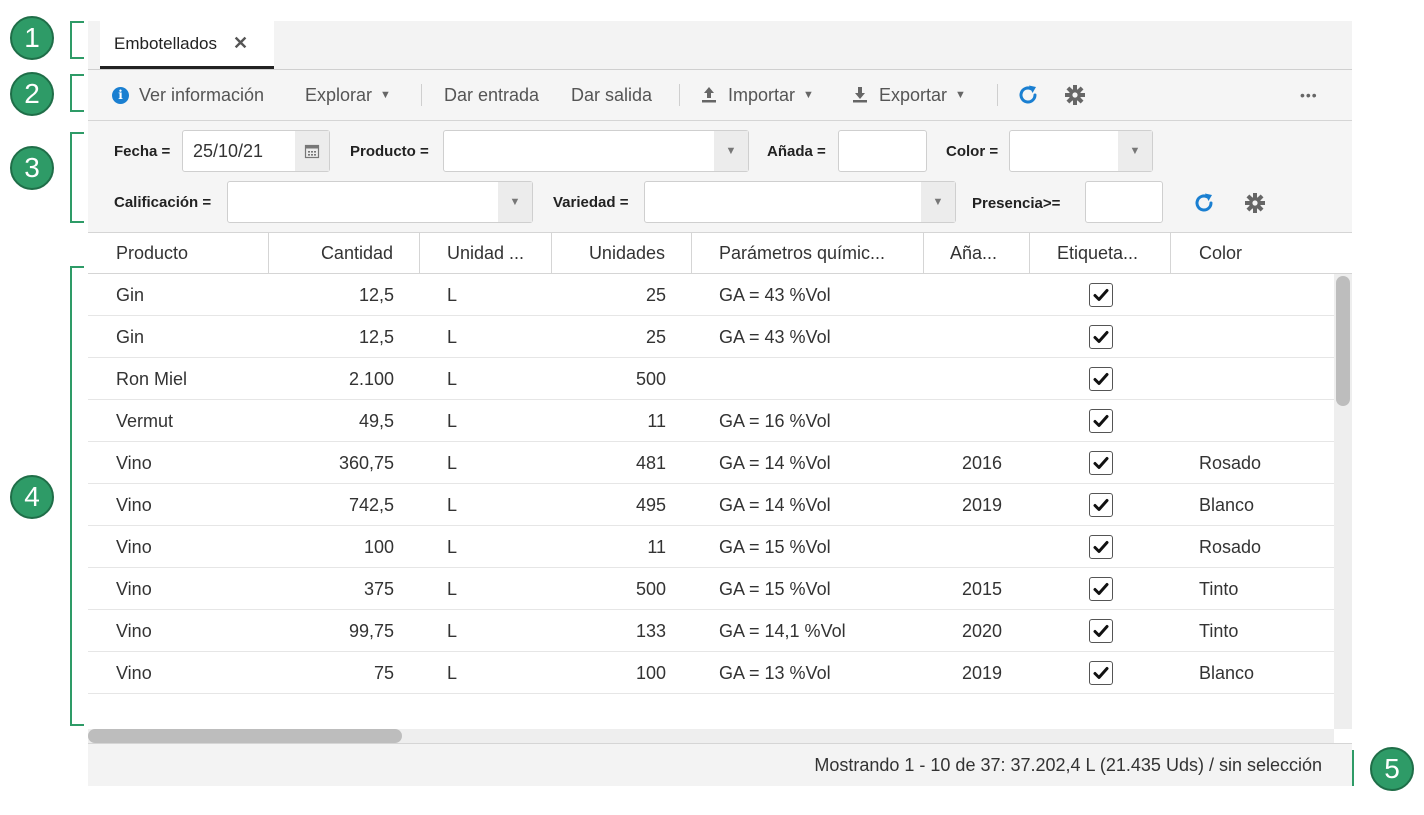 The image size is (1424, 815). Describe the element at coordinates (1252, 505) in the screenshot. I see `cell-color: Blanco` at that location.